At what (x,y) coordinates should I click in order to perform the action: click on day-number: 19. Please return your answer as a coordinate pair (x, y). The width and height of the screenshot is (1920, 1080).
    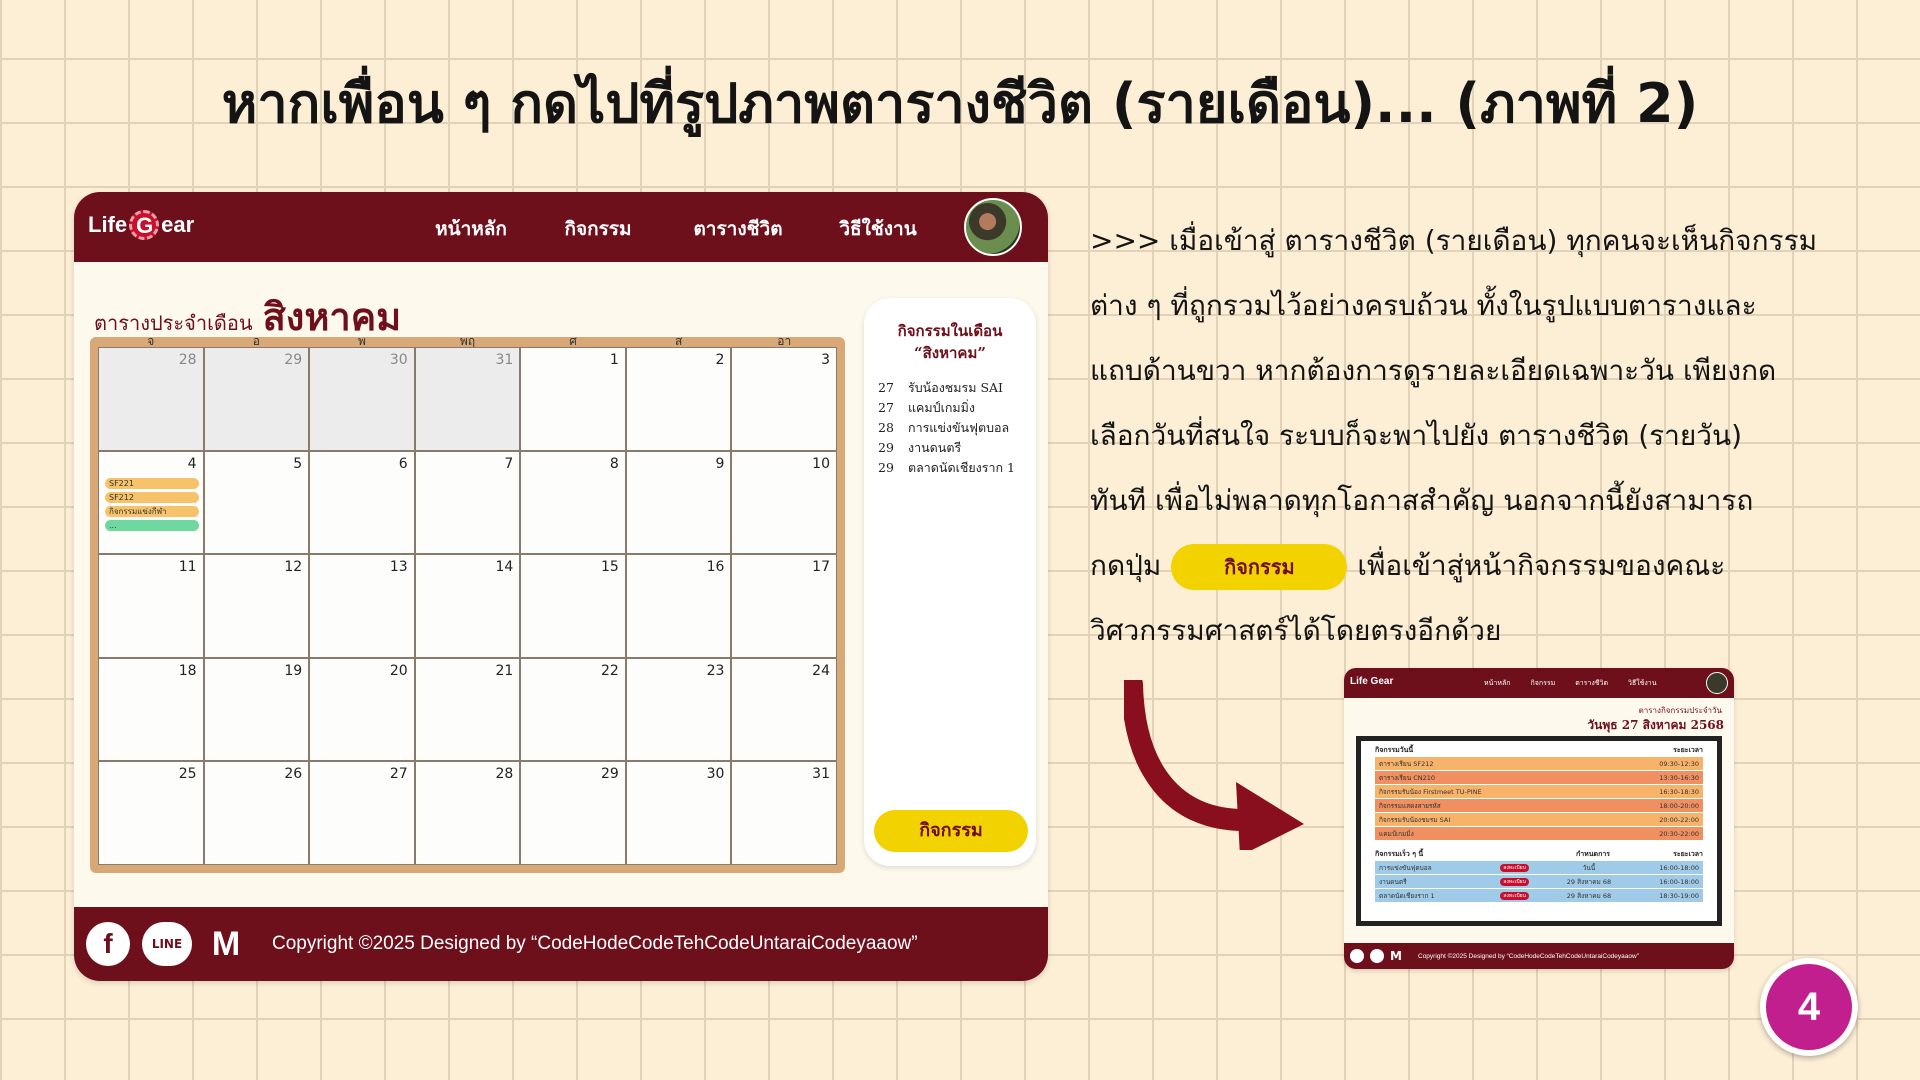
    Looking at the image, I should click on (293, 670).